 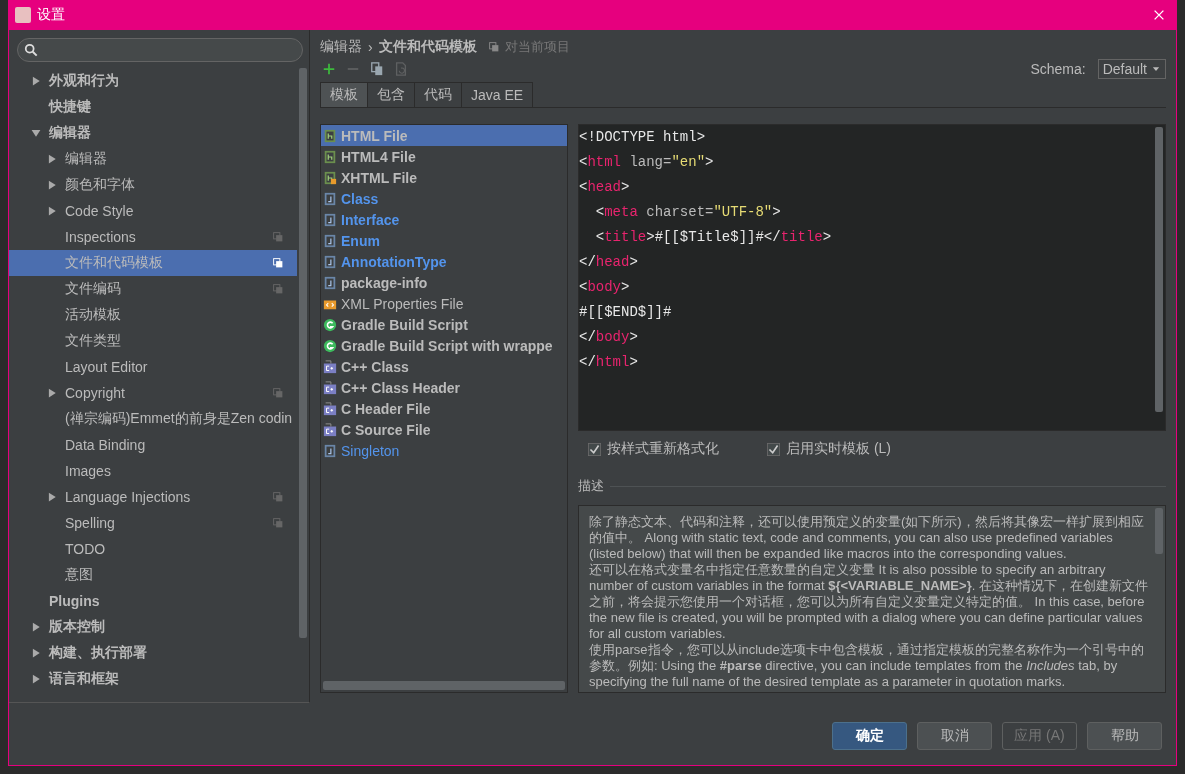 What do you see at coordinates (153, 237) in the screenshot?
I see `tree-item: Inspections` at bounding box center [153, 237].